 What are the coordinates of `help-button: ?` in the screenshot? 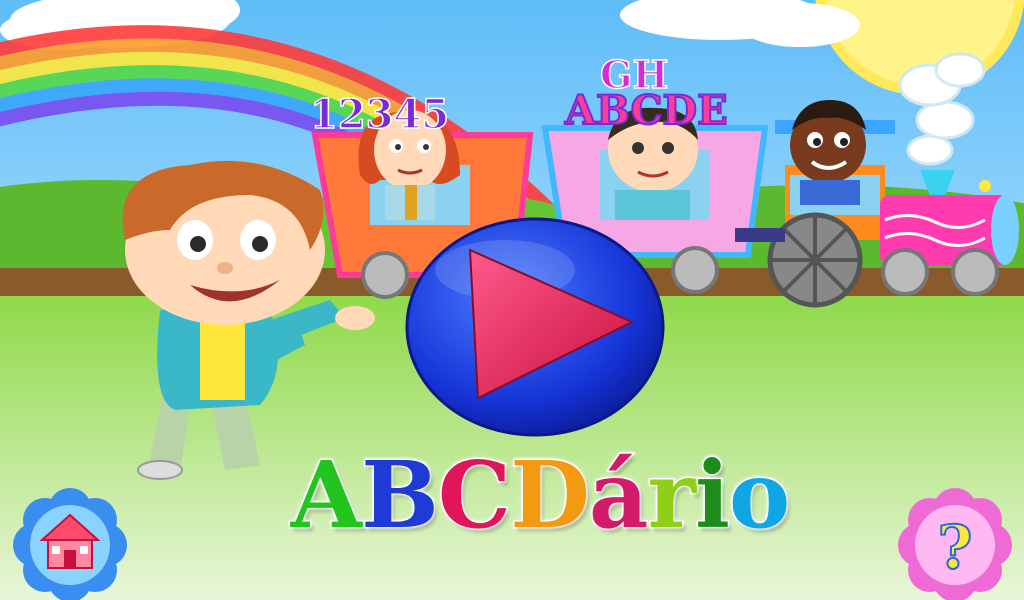 It's located at (955, 544).